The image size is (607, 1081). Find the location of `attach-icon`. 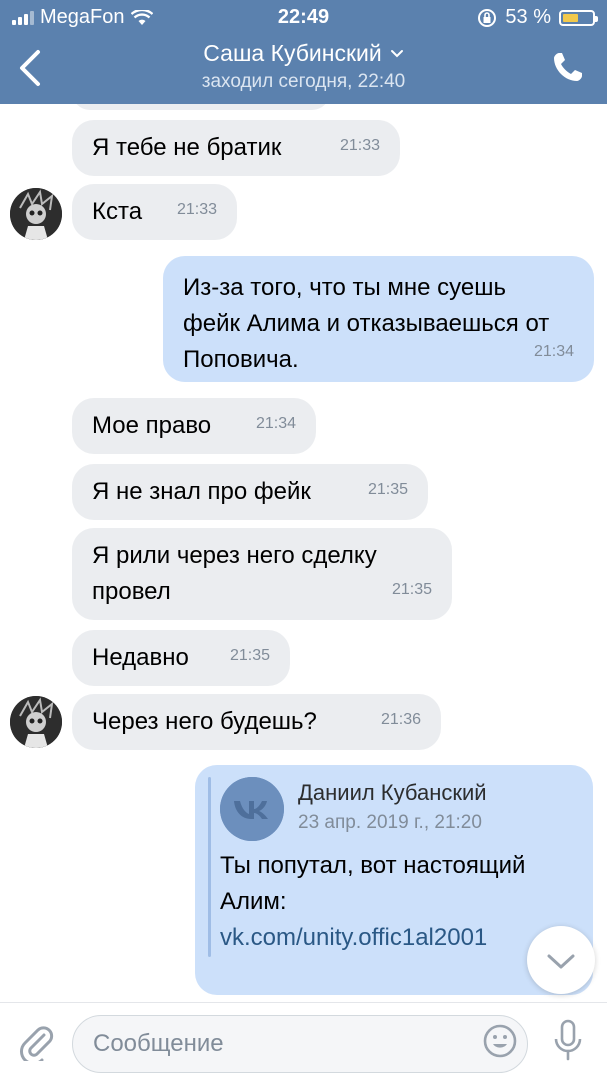

attach-icon is located at coordinates (36, 1041).